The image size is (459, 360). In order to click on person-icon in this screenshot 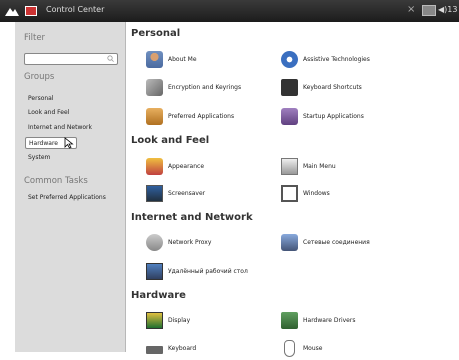, I will do `click(154, 59)`.